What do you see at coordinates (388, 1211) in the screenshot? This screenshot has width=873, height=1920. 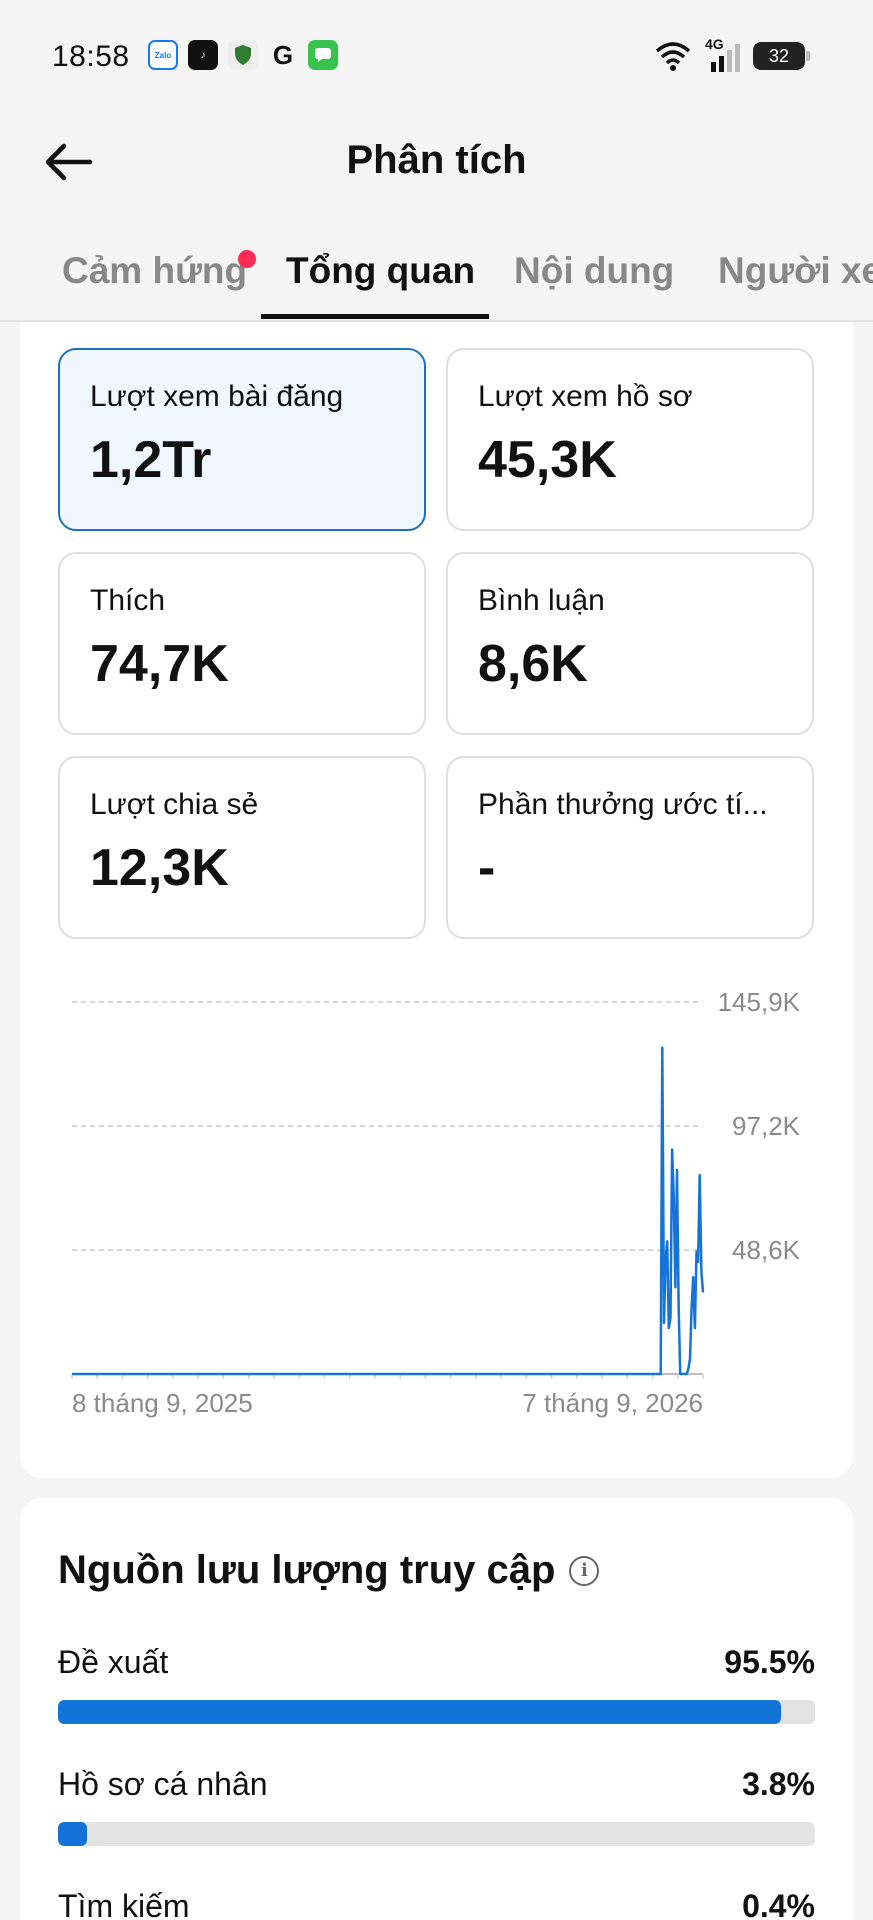 I see `series-line` at bounding box center [388, 1211].